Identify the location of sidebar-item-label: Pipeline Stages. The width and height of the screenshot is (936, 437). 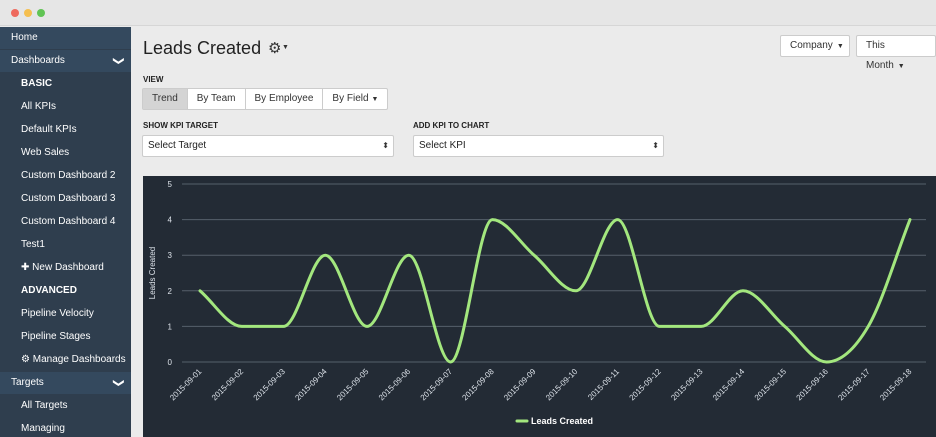
(56, 336).